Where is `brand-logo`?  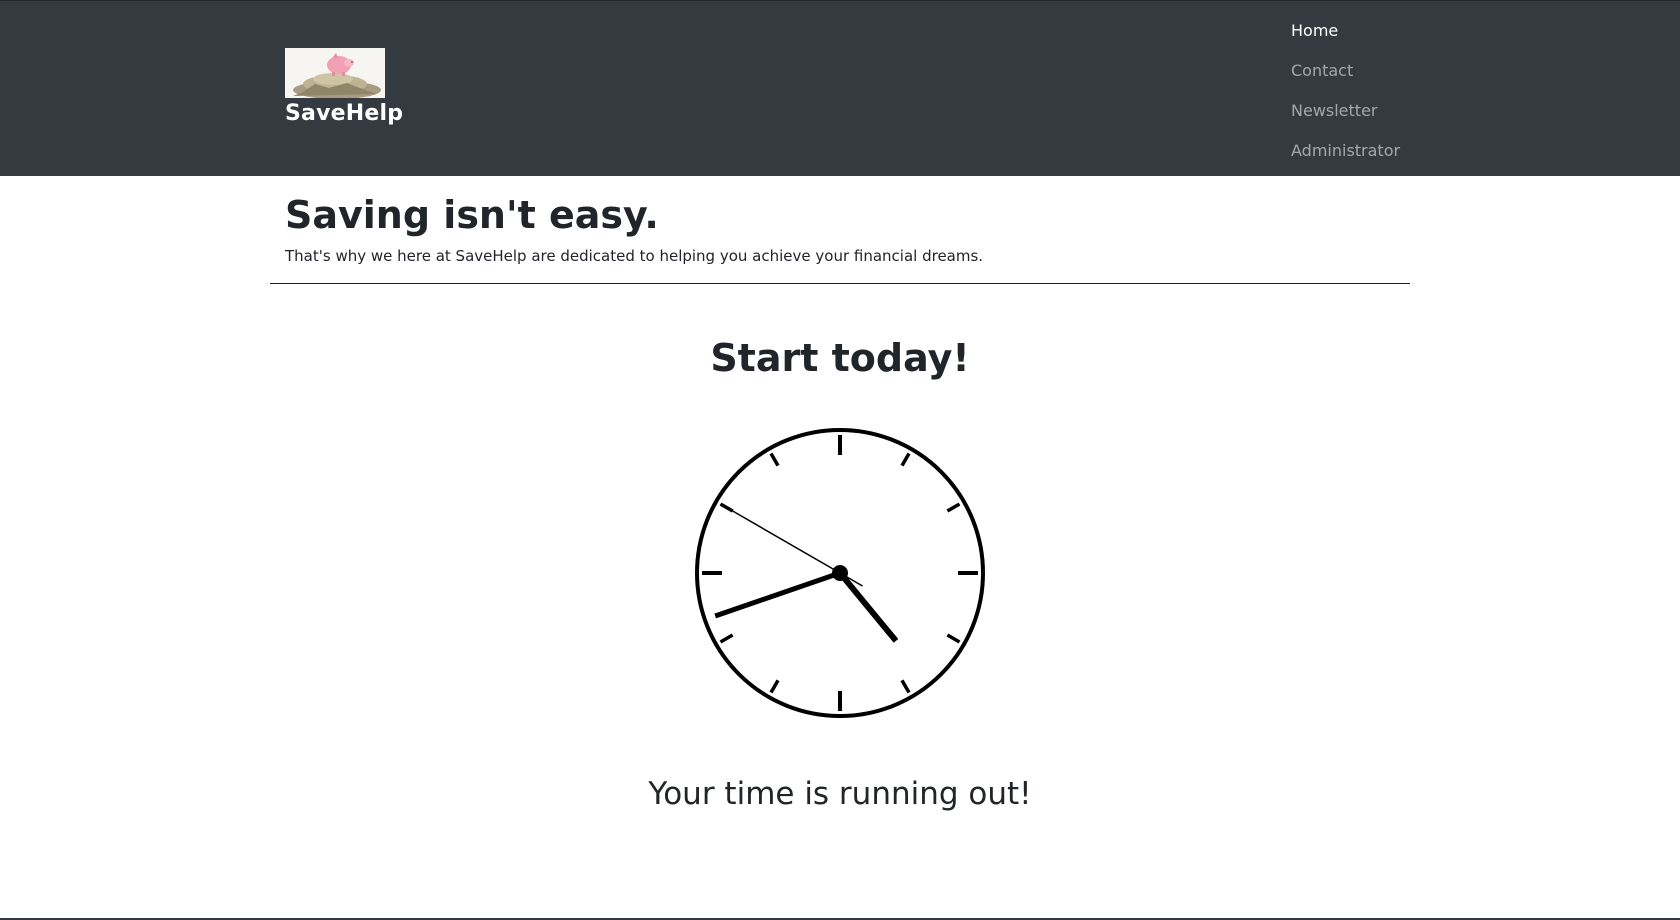
brand-logo is located at coordinates (335, 73).